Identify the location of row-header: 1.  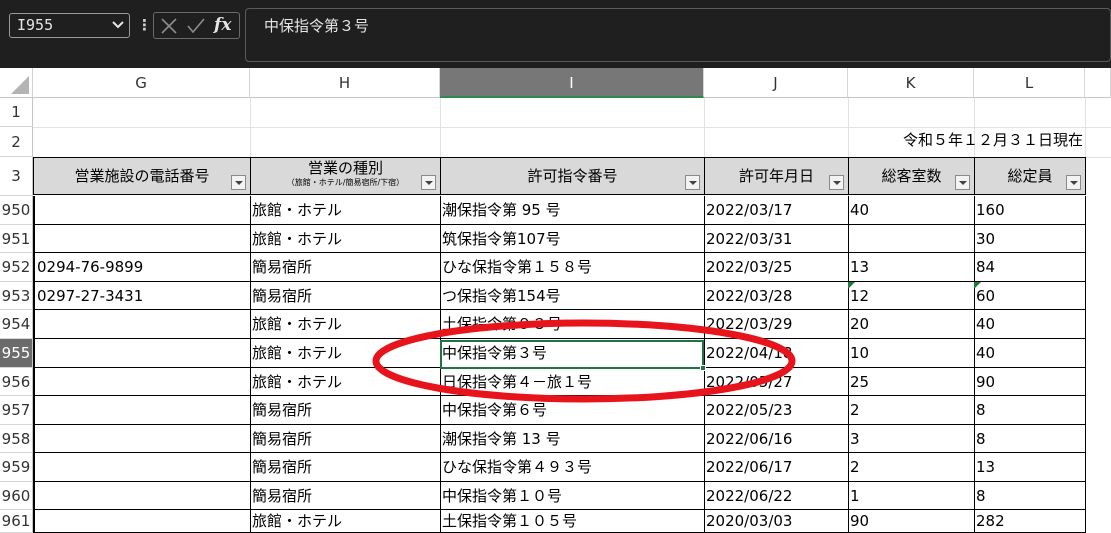
(16, 112).